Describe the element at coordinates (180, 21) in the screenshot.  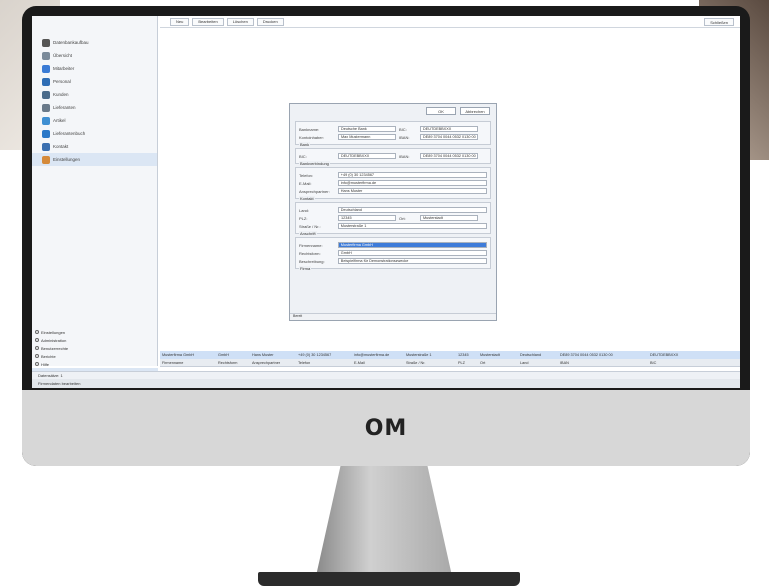
I see `toolbar-button: Neu` at that location.